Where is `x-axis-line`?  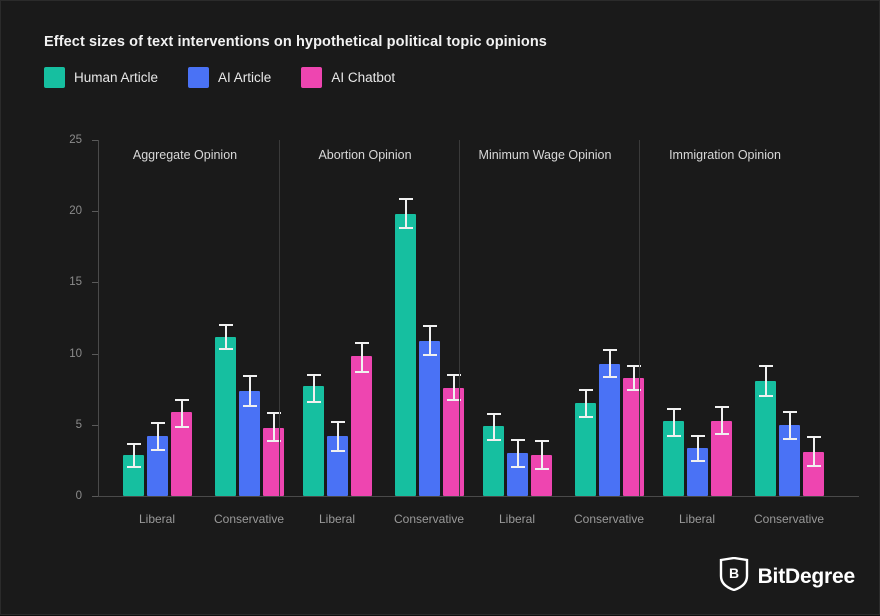 x-axis-line is located at coordinates (478, 496).